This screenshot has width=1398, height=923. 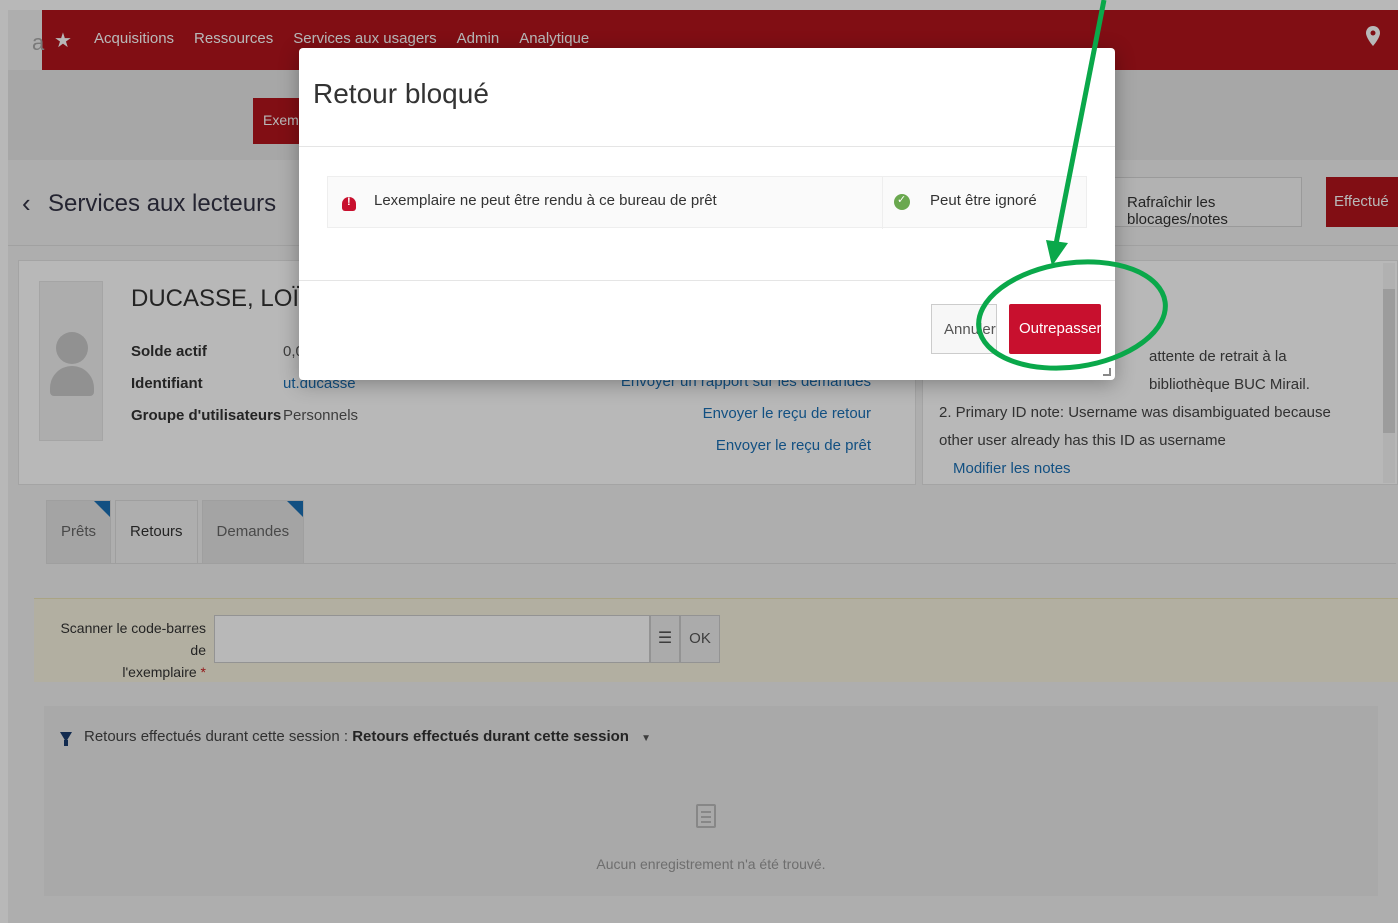 What do you see at coordinates (1055, 329) in the screenshot?
I see `override-button: Outrepasser` at bounding box center [1055, 329].